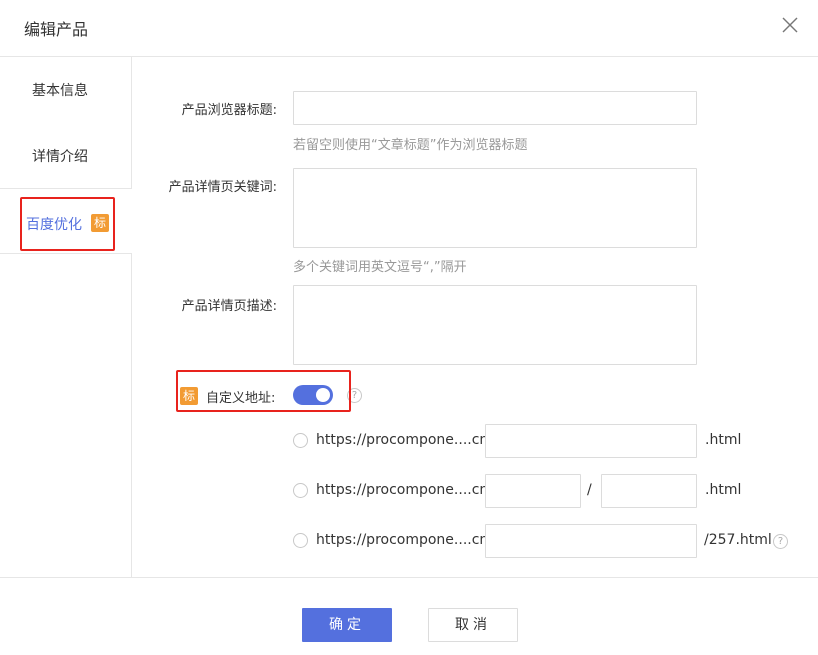 This screenshot has width=818, height=655. What do you see at coordinates (409, 616) in the screenshot?
I see `dialog-footer: 确定 取消` at bounding box center [409, 616].